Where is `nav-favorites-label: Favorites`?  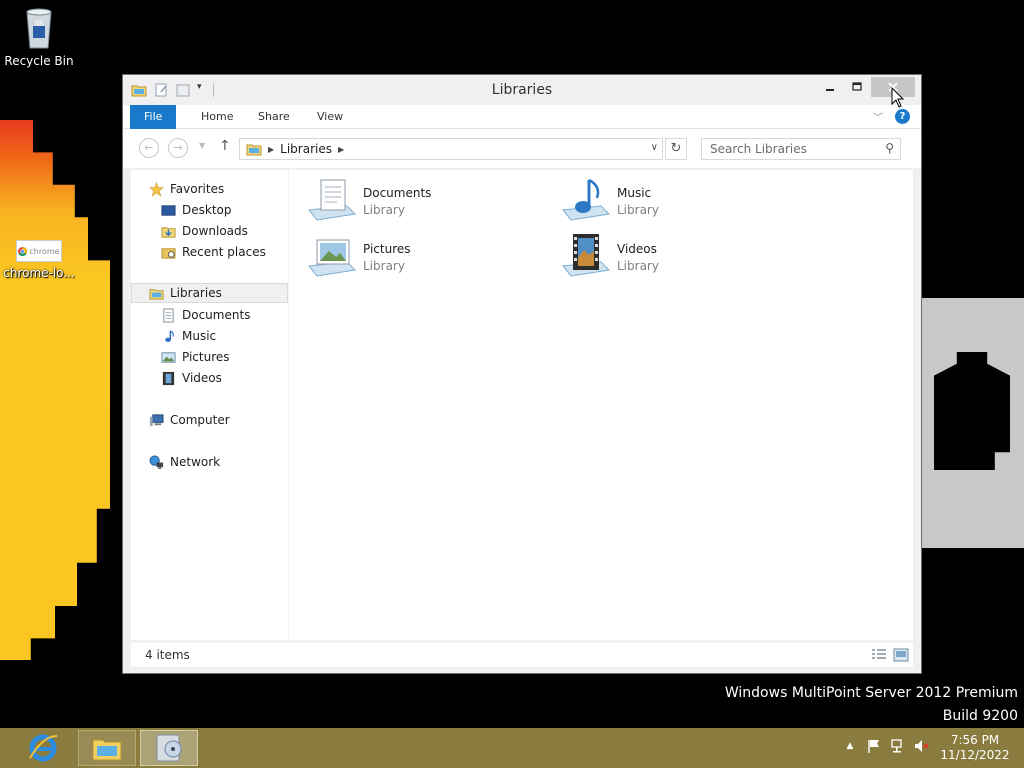 nav-favorites-label: Favorites is located at coordinates (197, 189).